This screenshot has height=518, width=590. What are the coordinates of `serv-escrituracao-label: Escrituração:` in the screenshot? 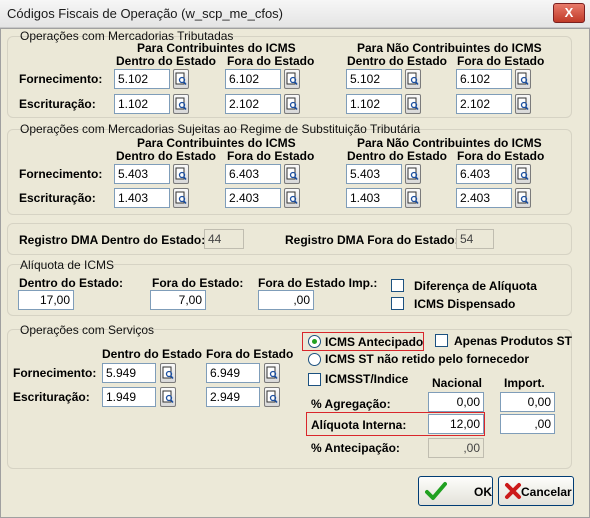 It's located at (51, 397).